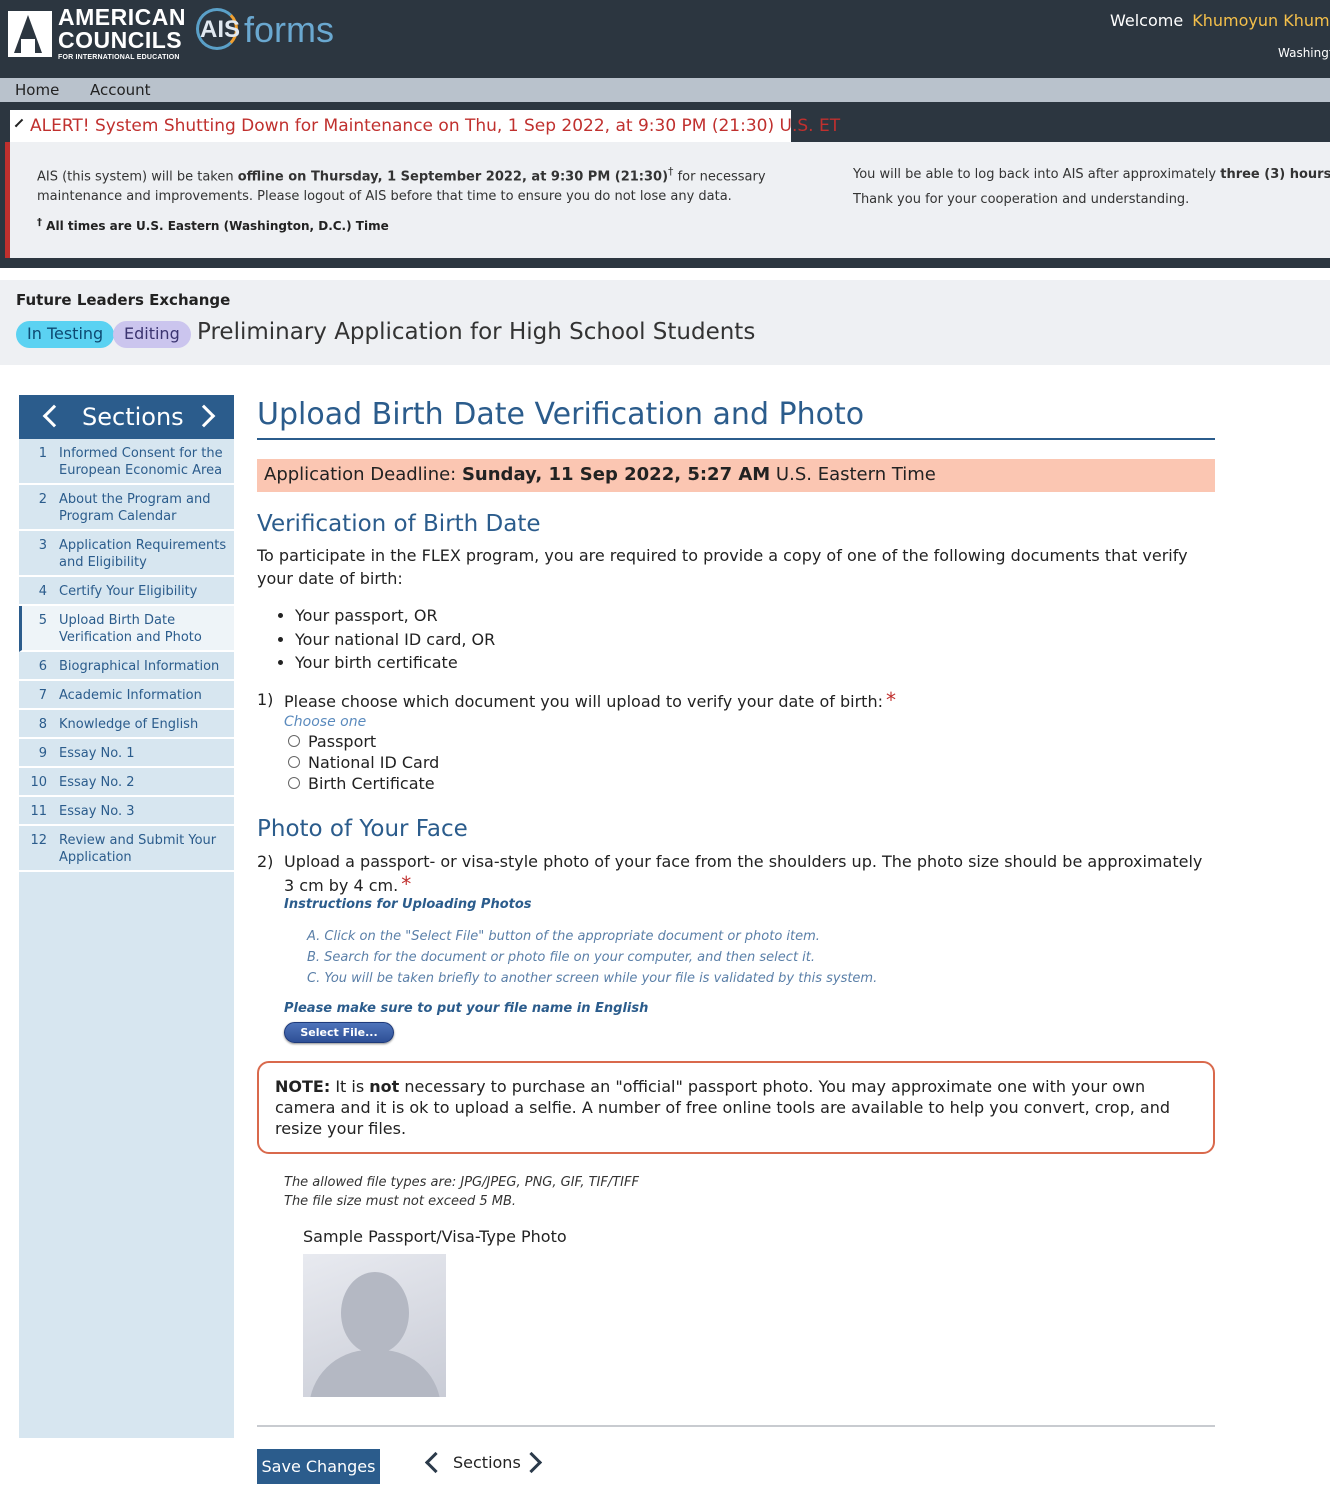 The image size is (1330, 1487). I want to click on radio-option: Birth Certificate, so click(751, 783).